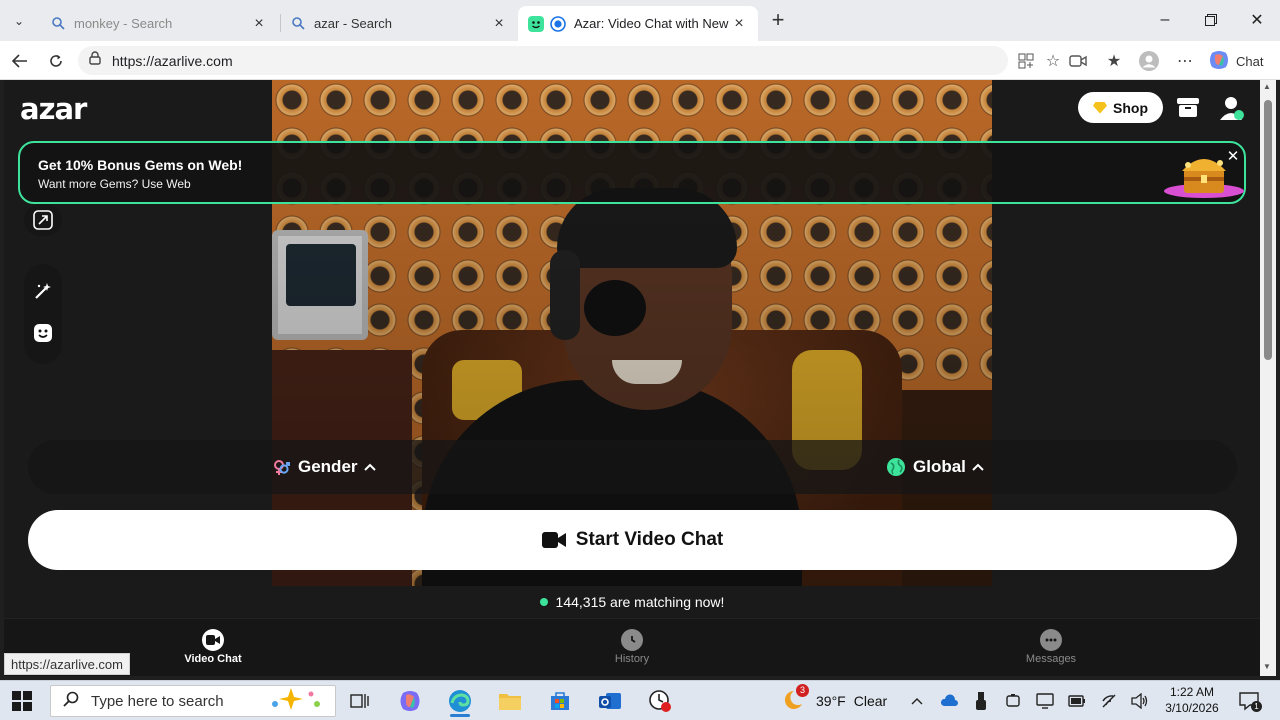 The image size is (1280, 720). Describe the element at coordinates (213, 640) in the screenshot. I see `video-chat-nav-icon` at that location.